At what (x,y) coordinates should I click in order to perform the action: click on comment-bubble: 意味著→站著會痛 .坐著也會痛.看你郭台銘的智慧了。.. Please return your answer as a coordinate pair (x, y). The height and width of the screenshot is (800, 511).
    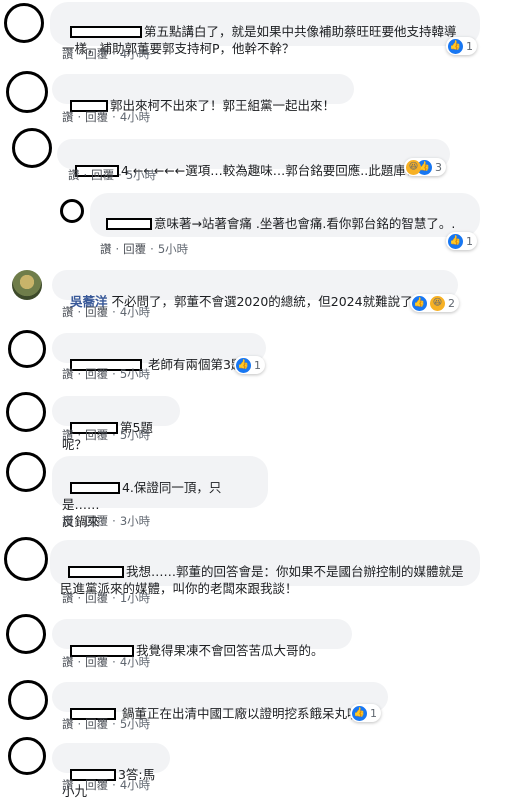
    Looking at the image, I should click on (285, 215).